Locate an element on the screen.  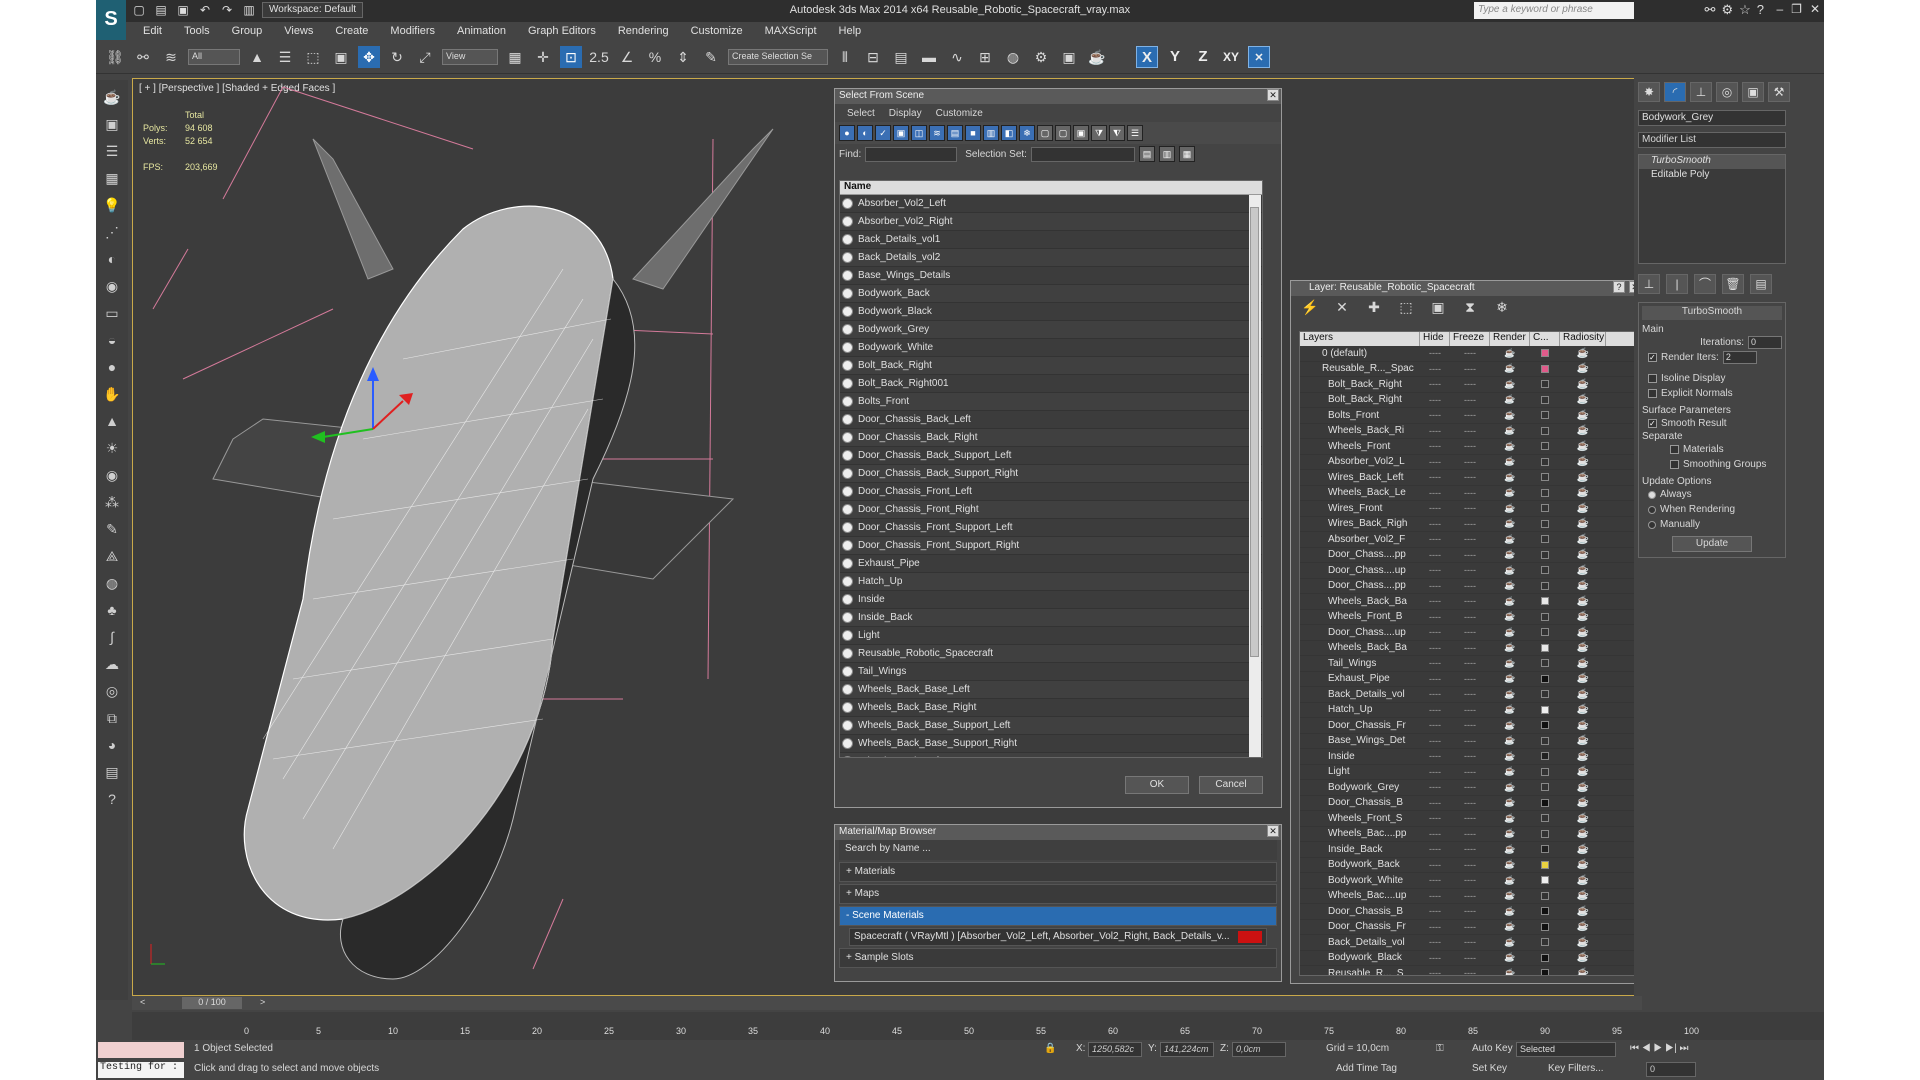
spinner-snap-icon: ⇕ is located at coordinates (683, 57).